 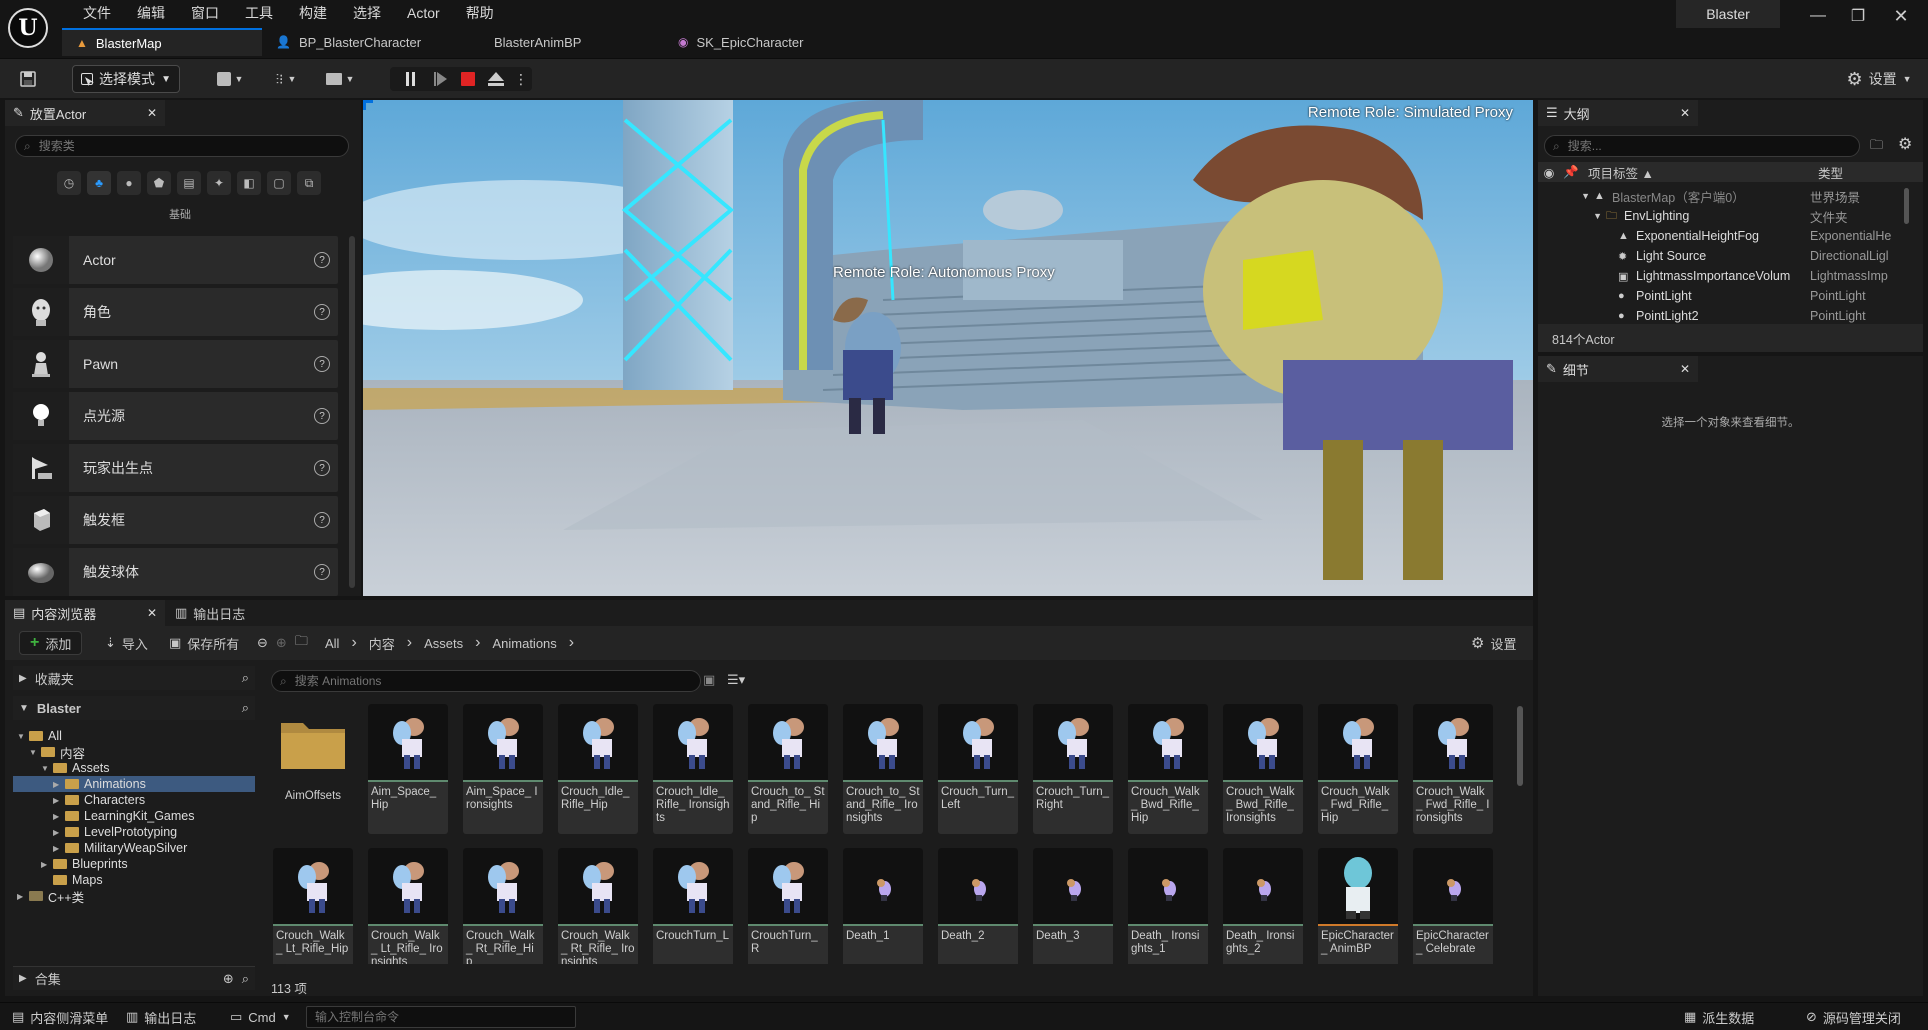 I want to click on tree-item-4: ▶ Characters, so click(x=134, y=800).